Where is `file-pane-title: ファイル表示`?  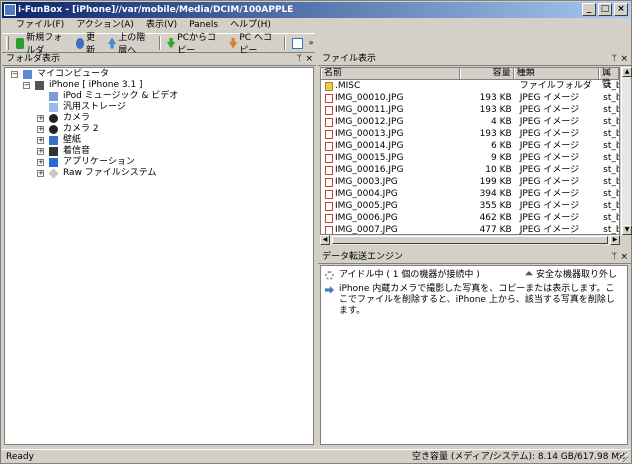 file-pane-title: ファイル表示 is located at coordinates (349, 59).